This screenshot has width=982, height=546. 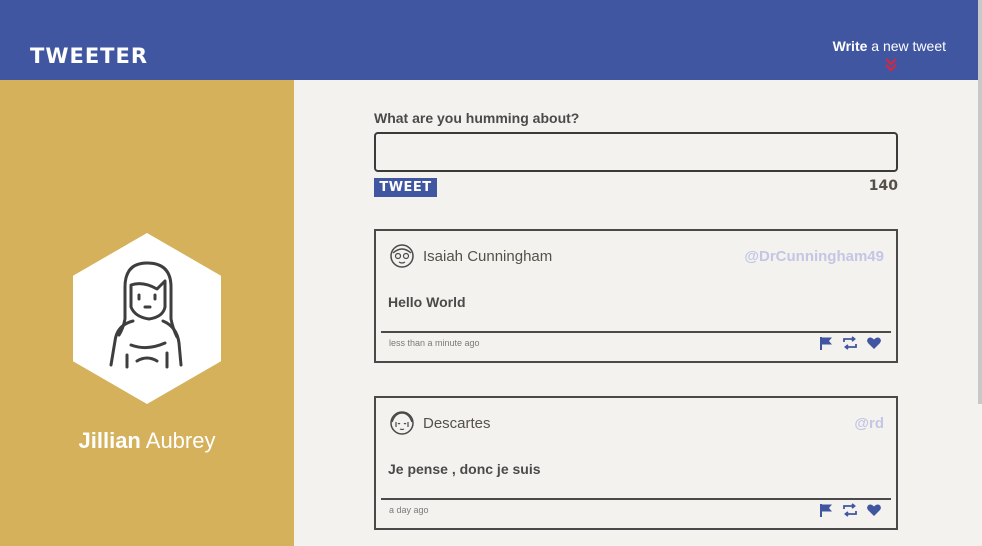 I want to click on tweet-timestamp: a day ago, so click(x=409, y=510).